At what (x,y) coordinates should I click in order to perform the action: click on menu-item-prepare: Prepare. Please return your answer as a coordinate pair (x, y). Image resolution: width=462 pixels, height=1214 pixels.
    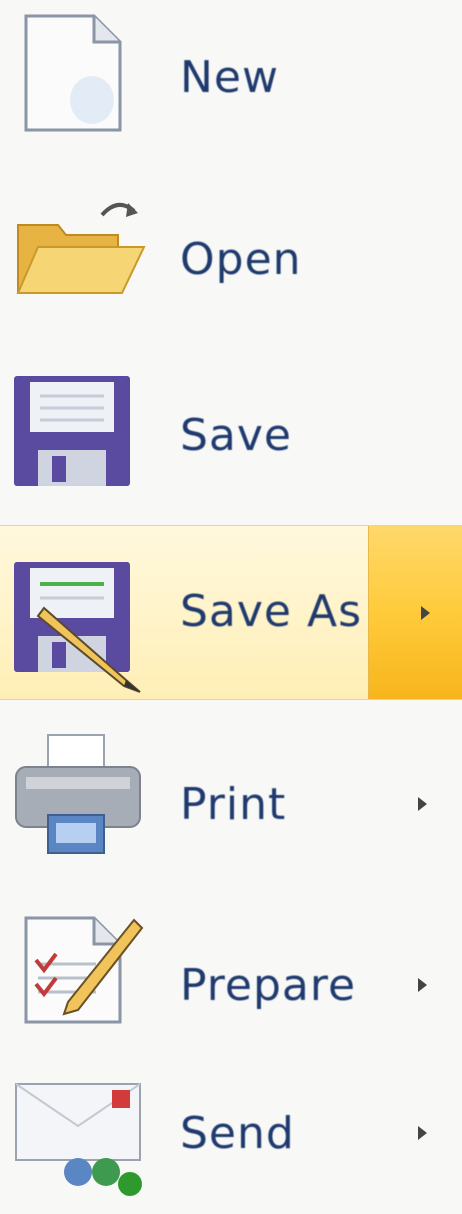
    Looking at the image, I should click on (231, 975).